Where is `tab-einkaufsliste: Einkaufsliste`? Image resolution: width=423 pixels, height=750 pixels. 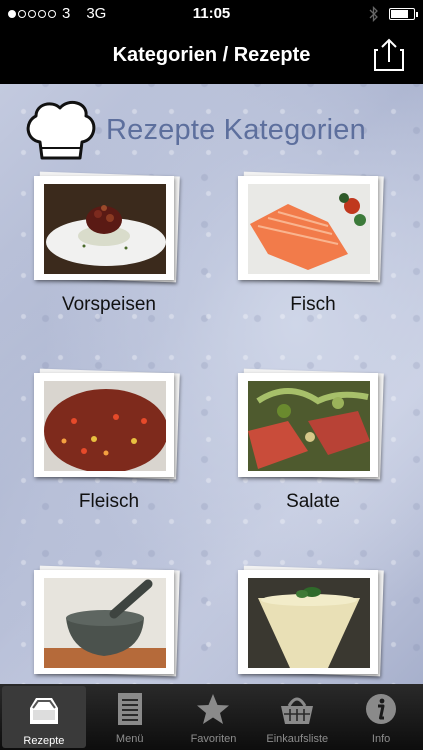 tab-einkaufsliste: Einkaufsliste is located at coordinates (297, 717).